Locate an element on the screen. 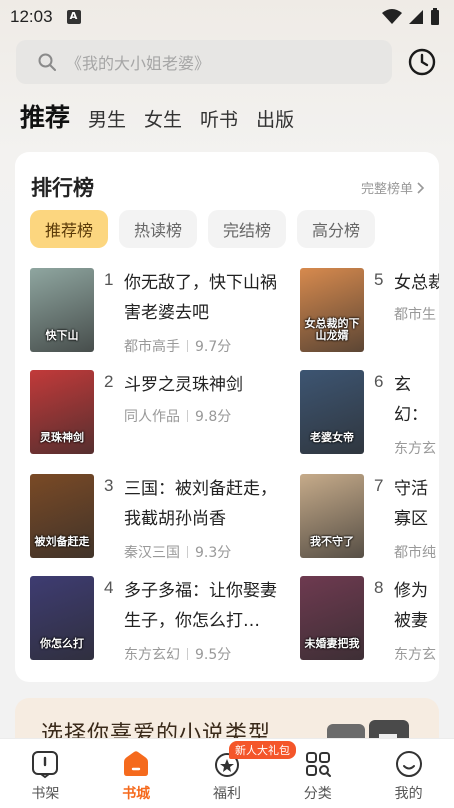 The height and width of the screenshot is (808, 454). rank-number: 8 is located at coordinates (379, 587).